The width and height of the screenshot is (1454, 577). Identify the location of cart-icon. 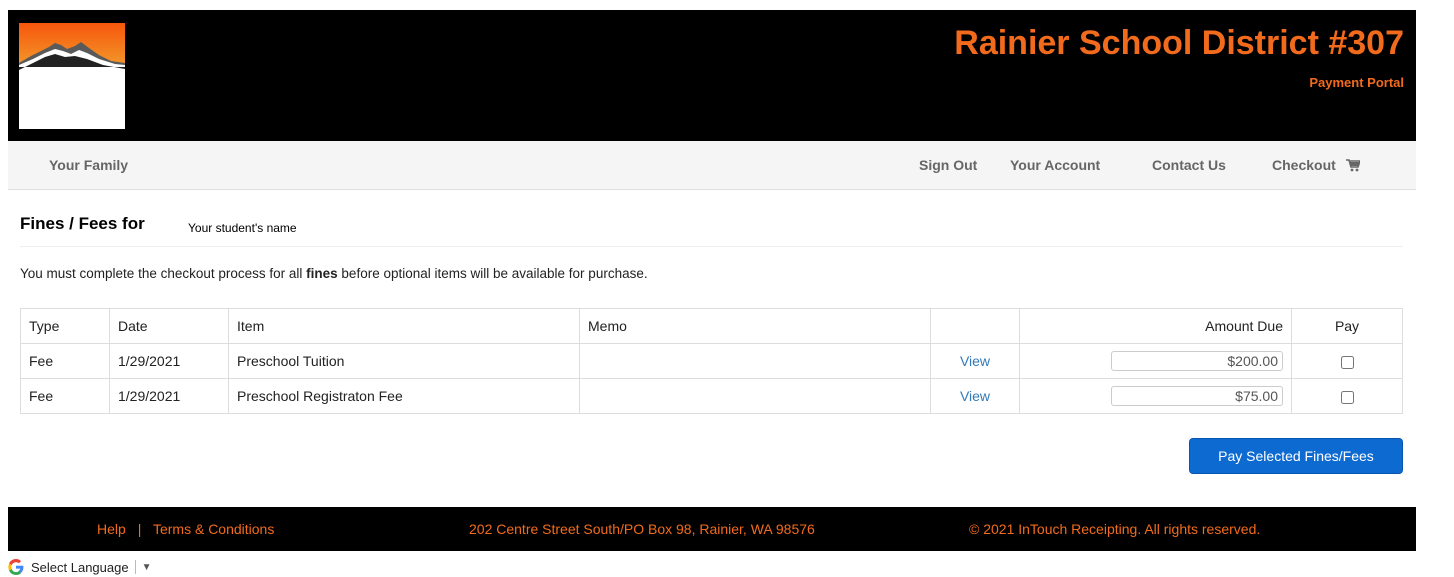
(1352, 165).